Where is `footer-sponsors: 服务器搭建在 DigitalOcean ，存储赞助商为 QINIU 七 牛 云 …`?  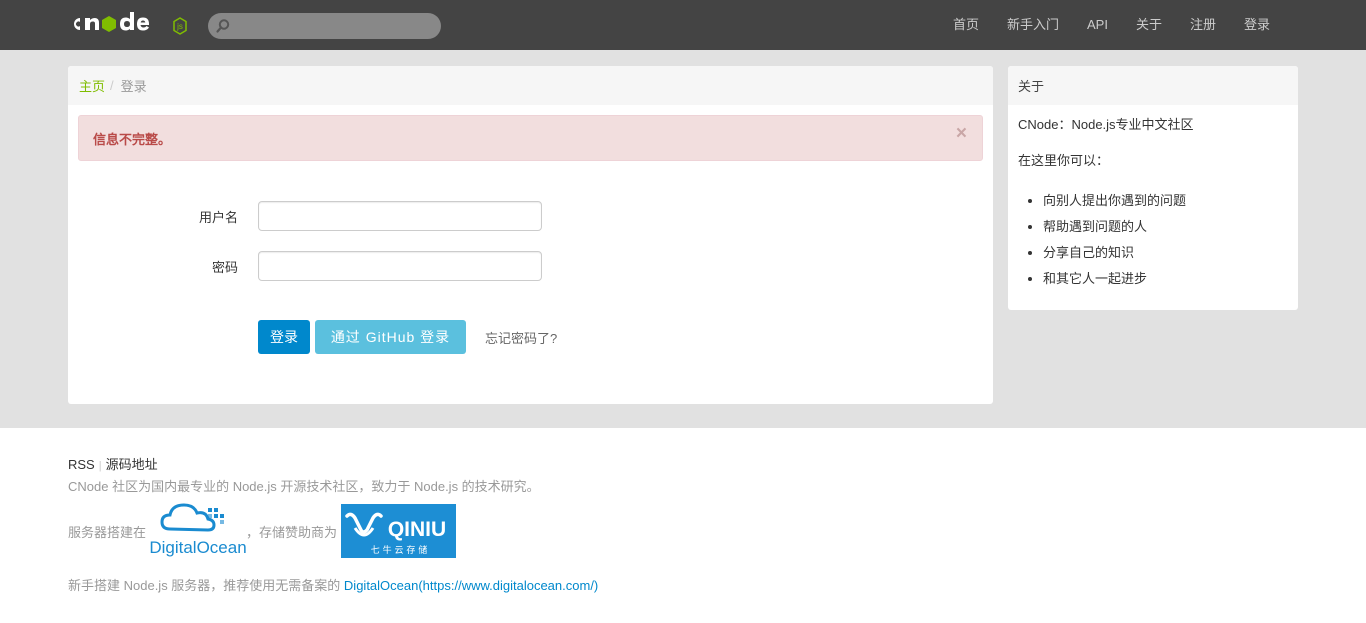 footer-sponsors: 服务器搭建在 DigitalOcean ，存储赞助商为 QINIU 七 牛 云 … is located at coordinates (262, 530).